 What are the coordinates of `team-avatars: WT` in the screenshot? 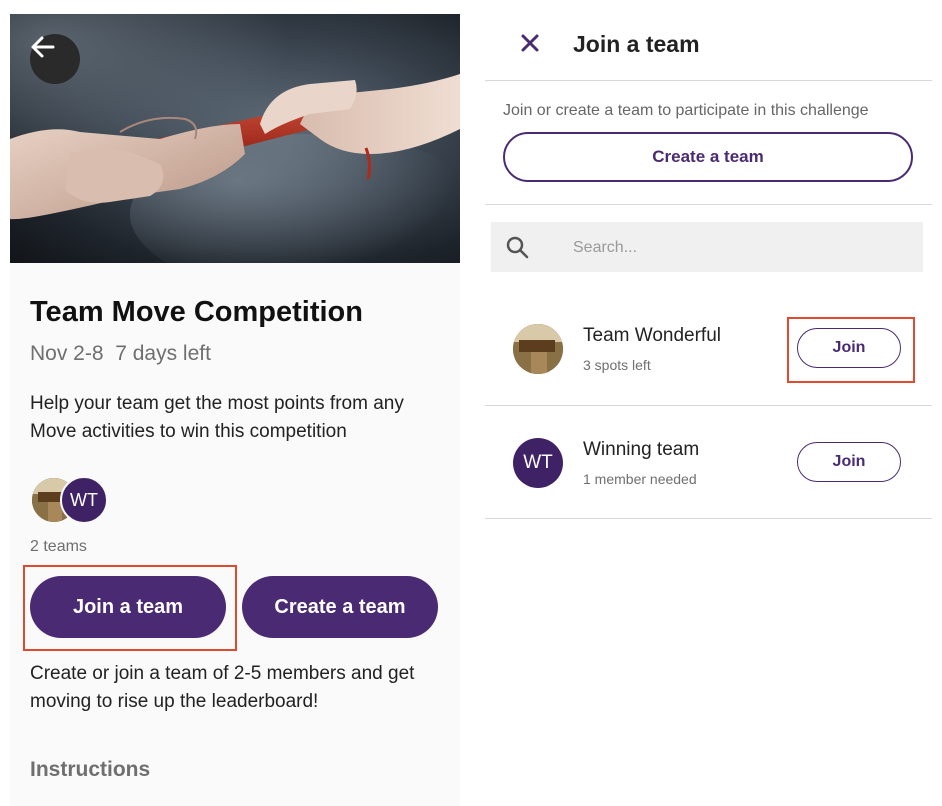 It's located at (90, 500).